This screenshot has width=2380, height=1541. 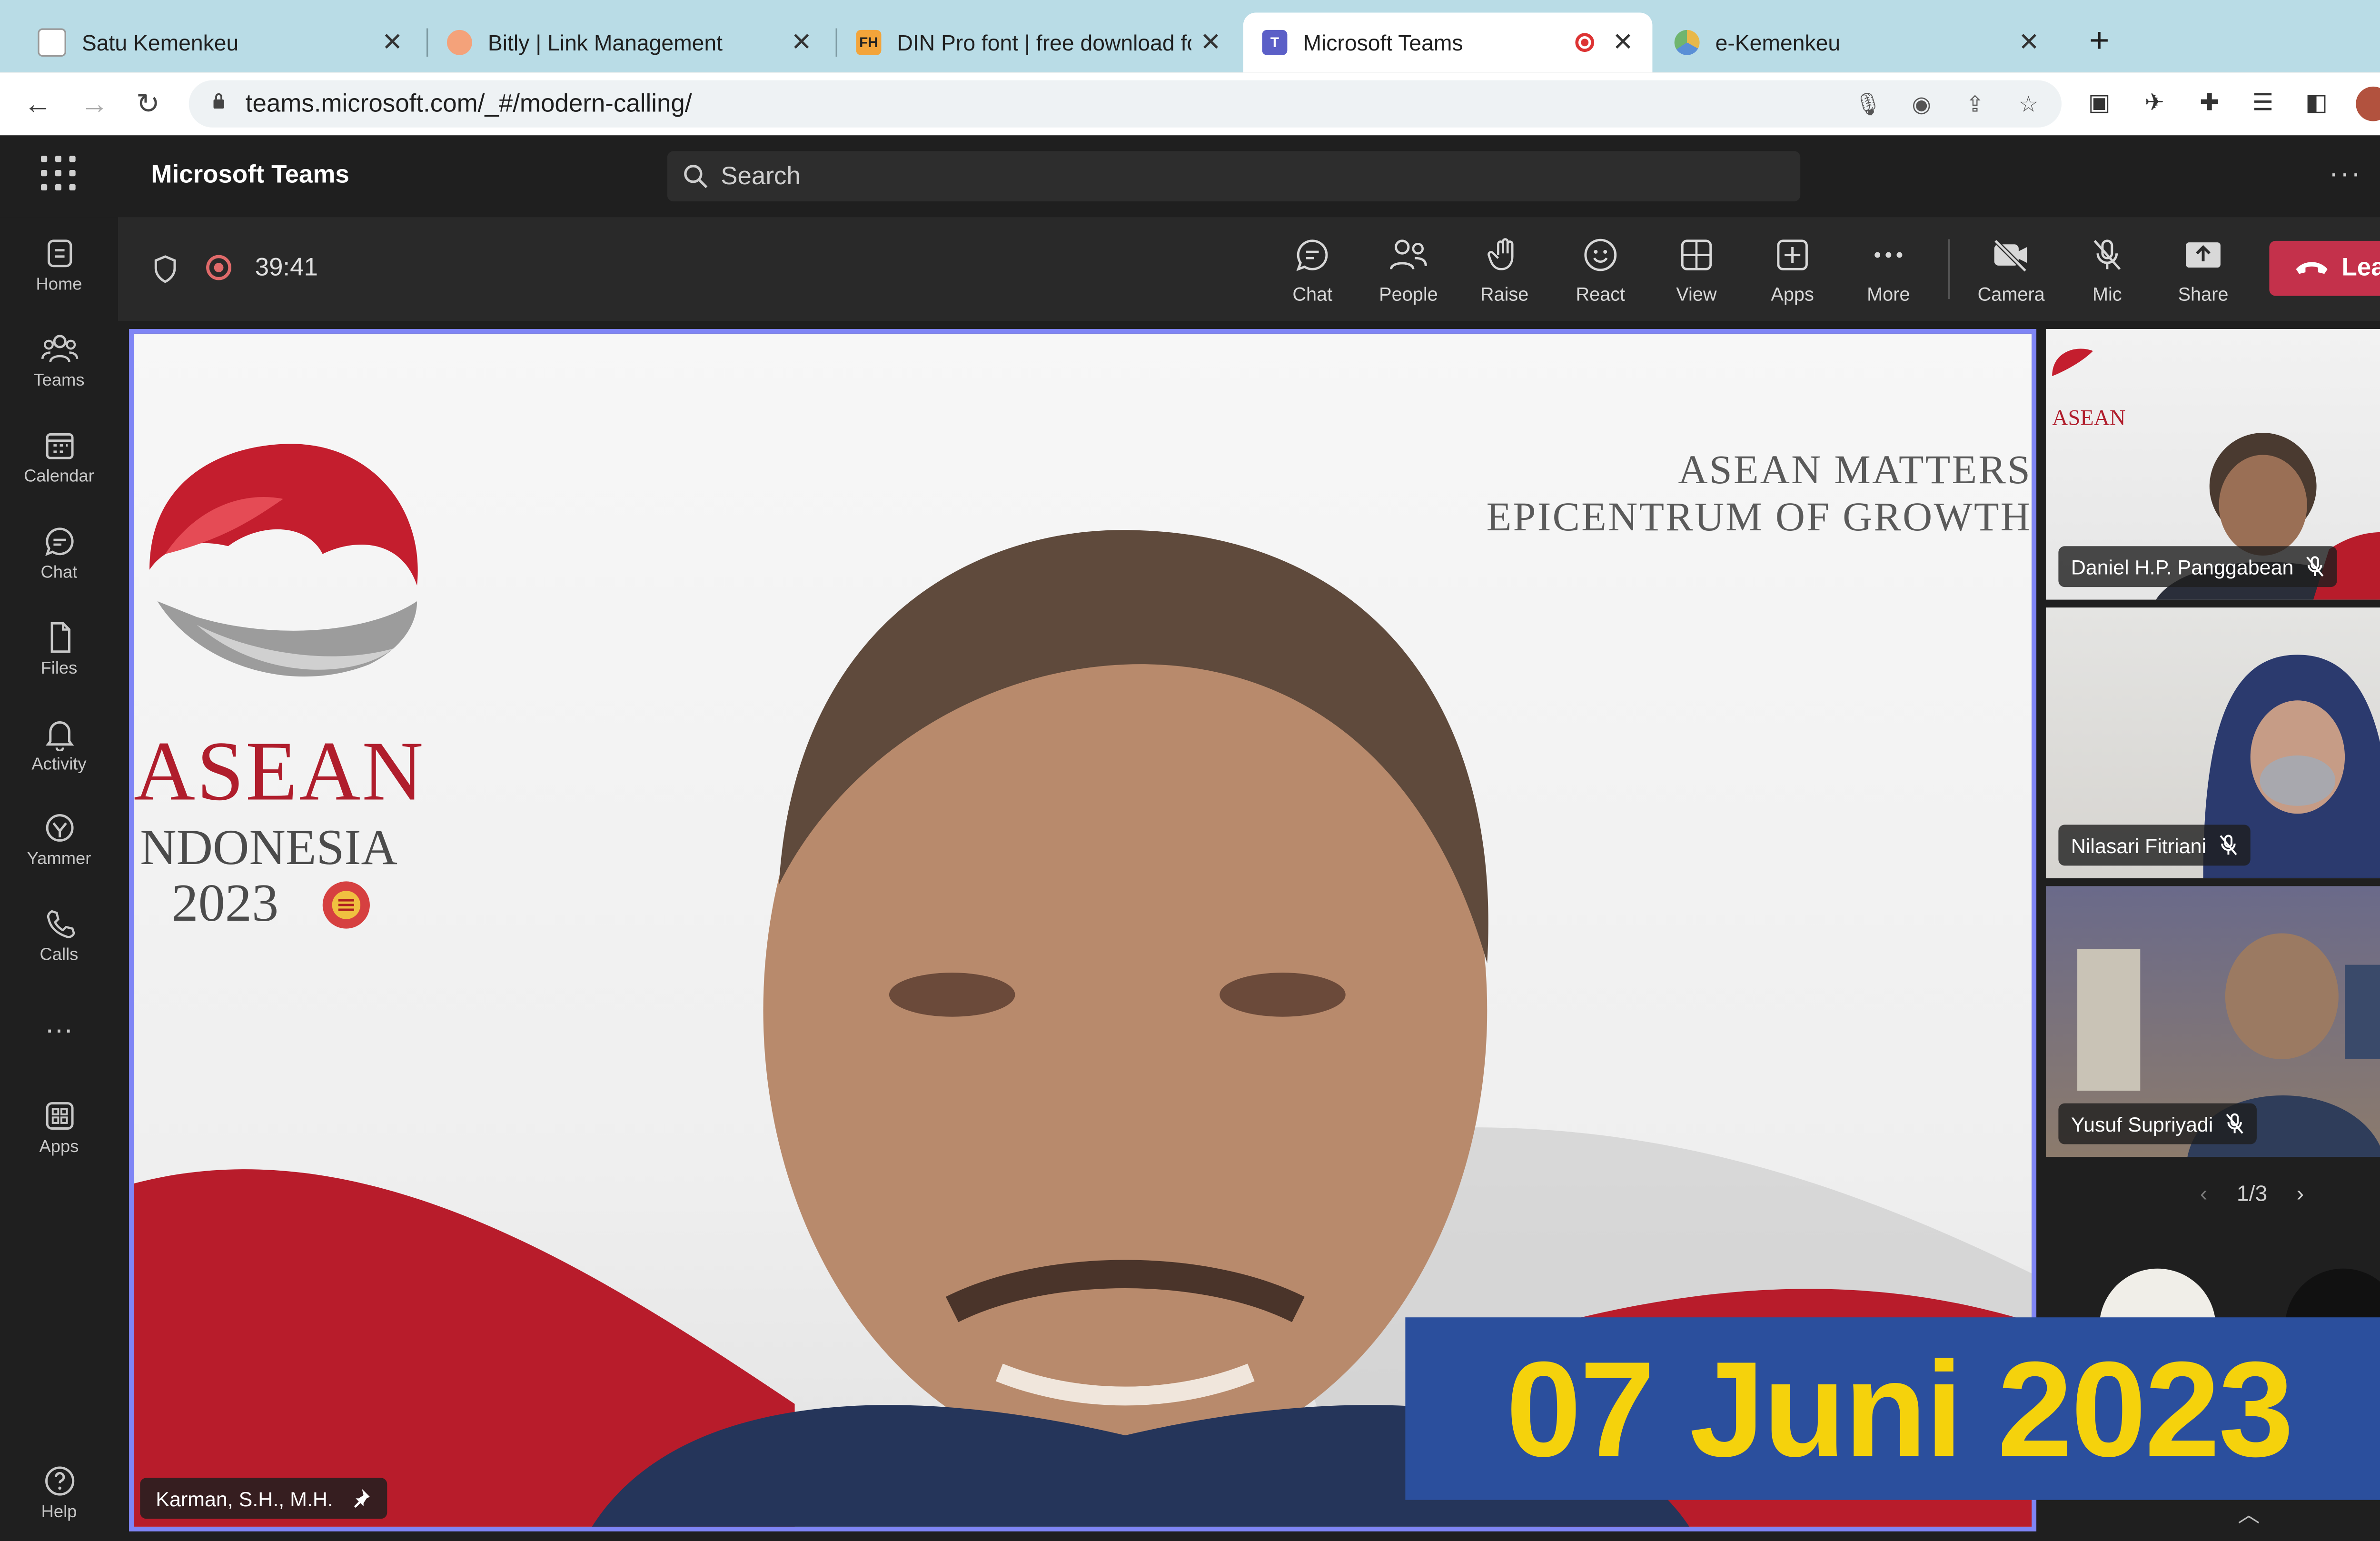 I want to click on mic-button: Mic, so click(x=2107, y=272).